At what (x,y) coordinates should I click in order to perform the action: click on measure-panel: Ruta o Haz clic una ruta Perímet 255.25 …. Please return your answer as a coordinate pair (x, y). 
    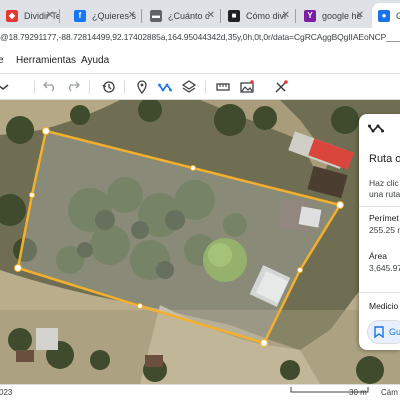
    Looking at the image, I should click on (379, 232).